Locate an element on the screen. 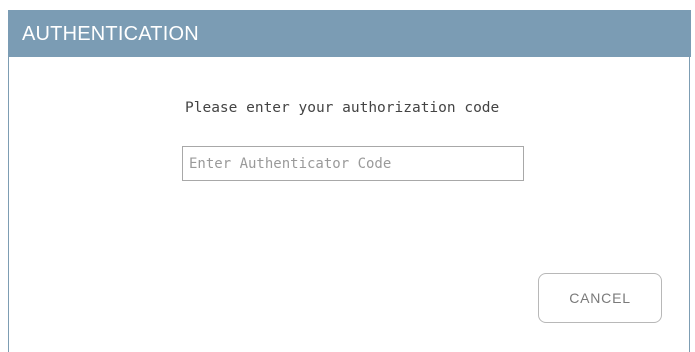 The image size is (695, 352). authorization-prompt: Please enter your authorization code is located at coordinates (342, 108).